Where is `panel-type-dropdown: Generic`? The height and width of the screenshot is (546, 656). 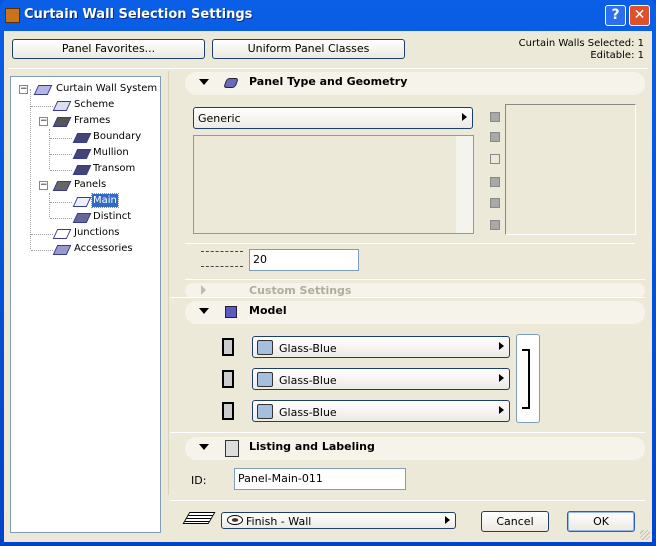
panel-type-dropdown: Generic is located at coordinates (333, 118).